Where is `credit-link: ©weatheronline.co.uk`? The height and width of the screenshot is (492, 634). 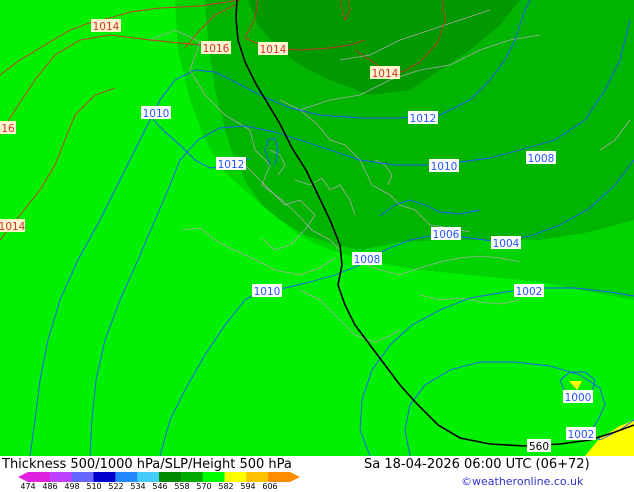 credit-link: ©weatheronline.co.uk is located at coordinates (522, 481).